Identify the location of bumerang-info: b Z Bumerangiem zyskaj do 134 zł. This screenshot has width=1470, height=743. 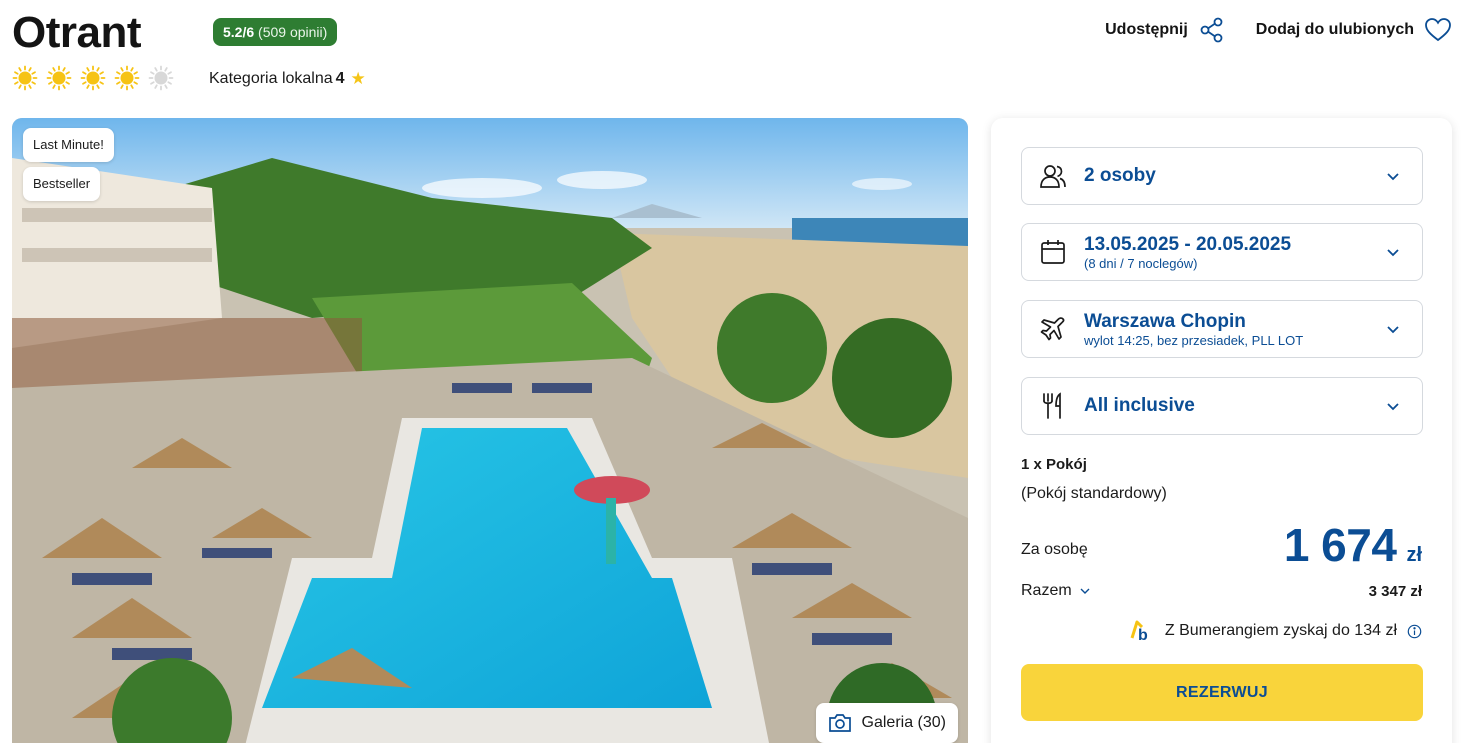
(1275, 631).